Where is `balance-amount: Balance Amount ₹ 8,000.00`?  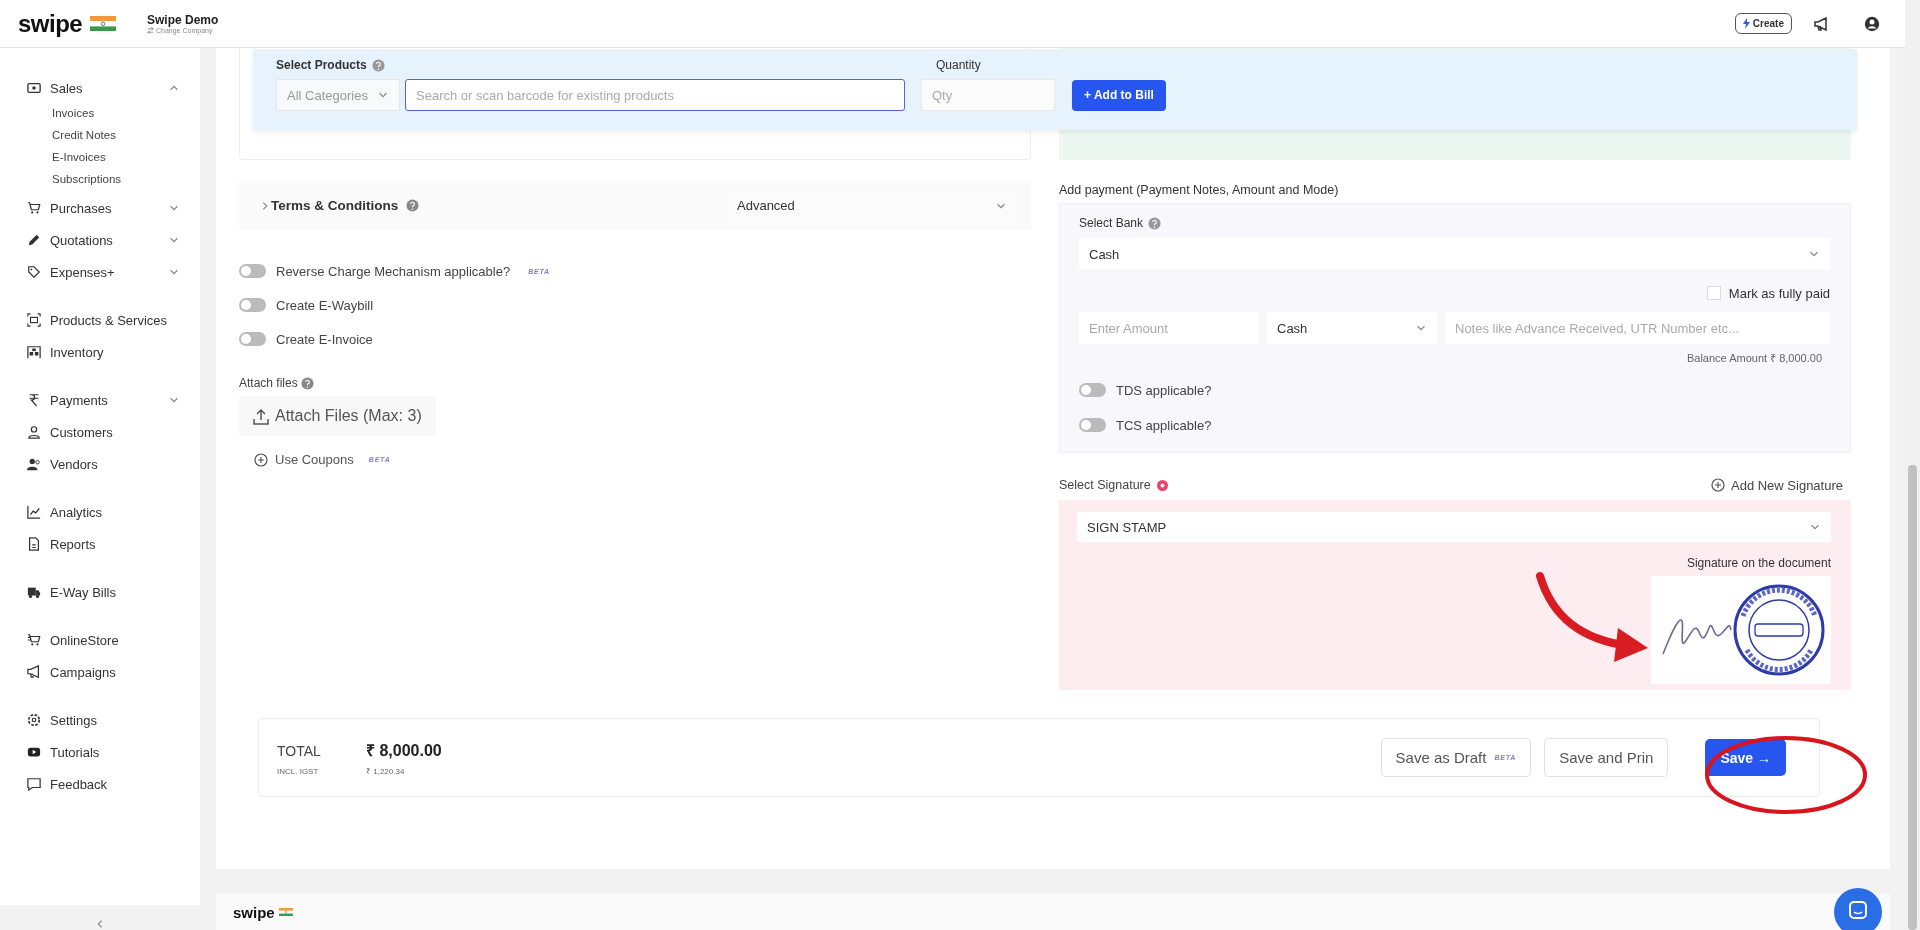 balance-amount: Balance Amount ₹ 8,000.00 is located at coordinates (1754, 358).